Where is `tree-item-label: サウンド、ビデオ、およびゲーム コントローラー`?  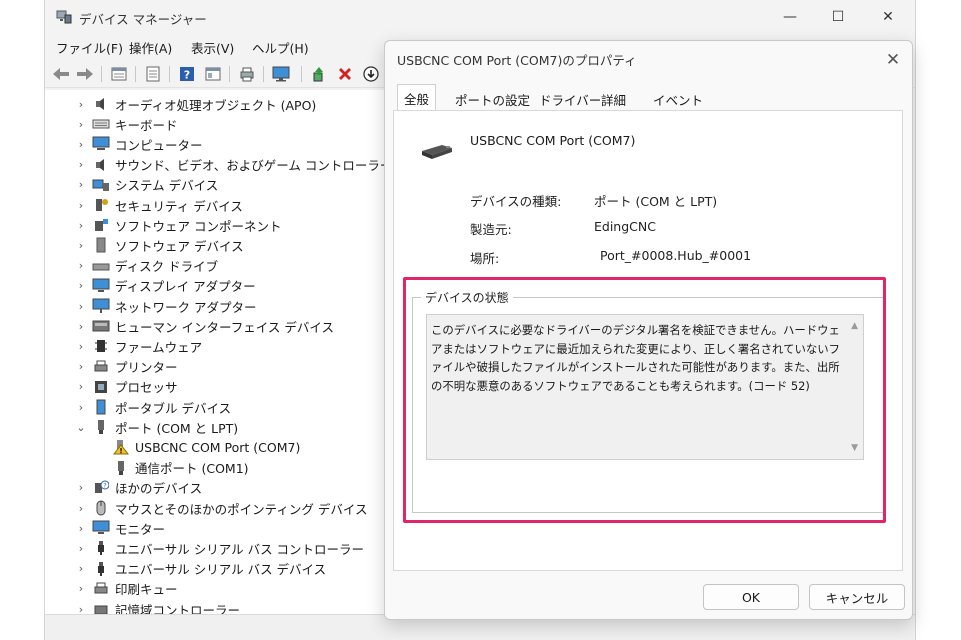
tree-item-label: サウンド、ビデオ、およびゲーム コントローラー is located at coordinates (250, 166).